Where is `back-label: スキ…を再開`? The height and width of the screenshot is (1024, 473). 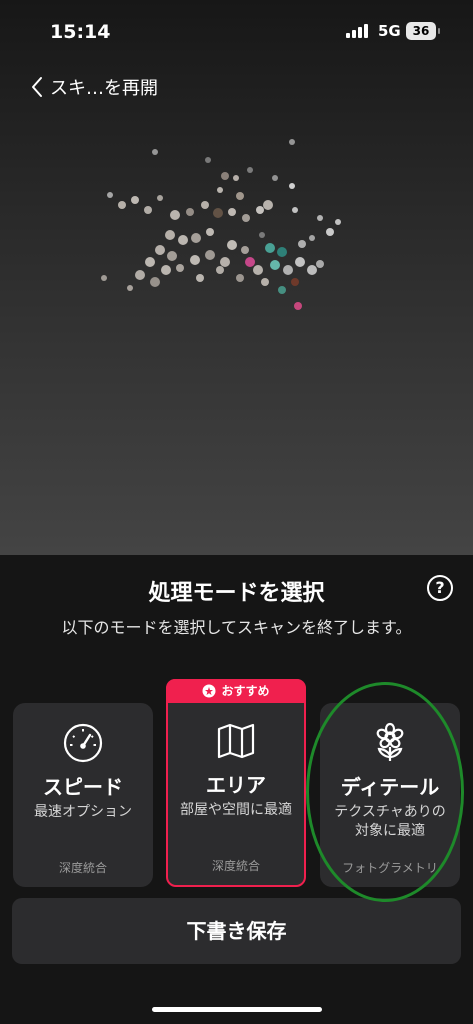 back-label: スキ…を再開 is located at coordinates (104, 88).